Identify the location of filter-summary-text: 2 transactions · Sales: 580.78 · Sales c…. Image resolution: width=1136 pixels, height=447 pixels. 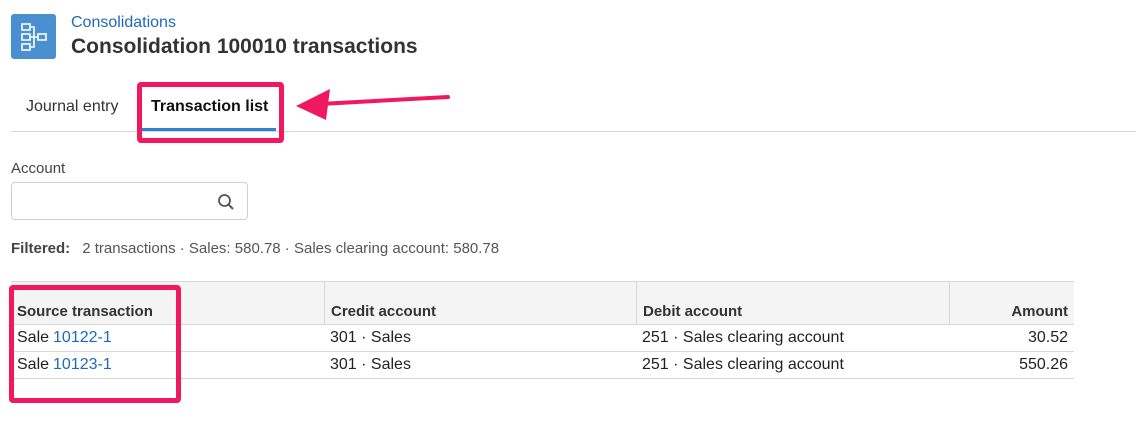
(291, 248).